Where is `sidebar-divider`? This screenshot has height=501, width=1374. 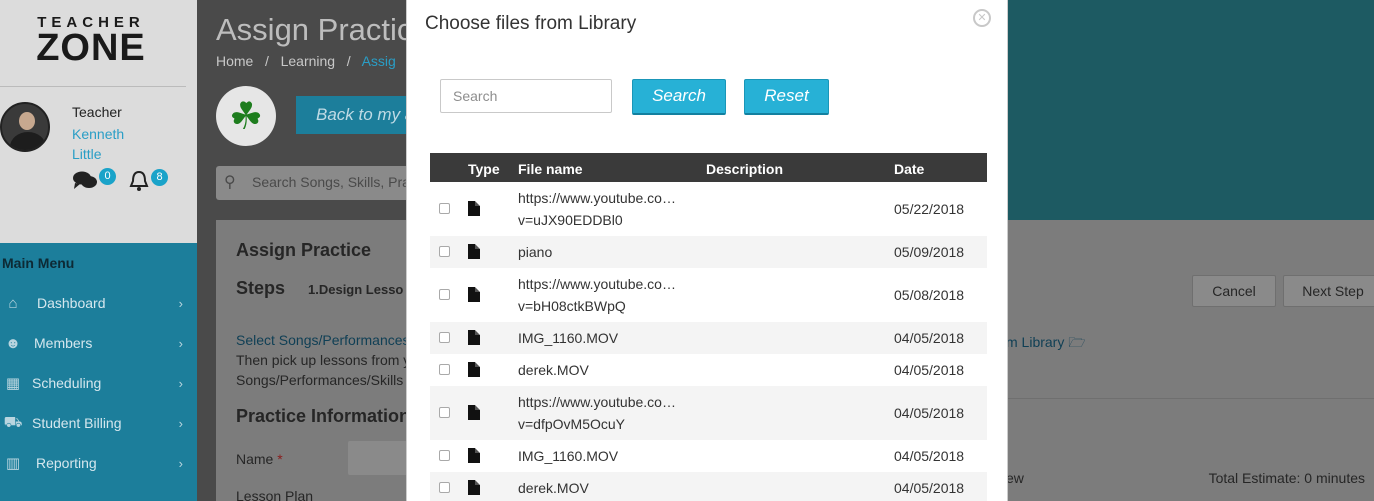
sidebar-divider is located at coordinates (93, 86).